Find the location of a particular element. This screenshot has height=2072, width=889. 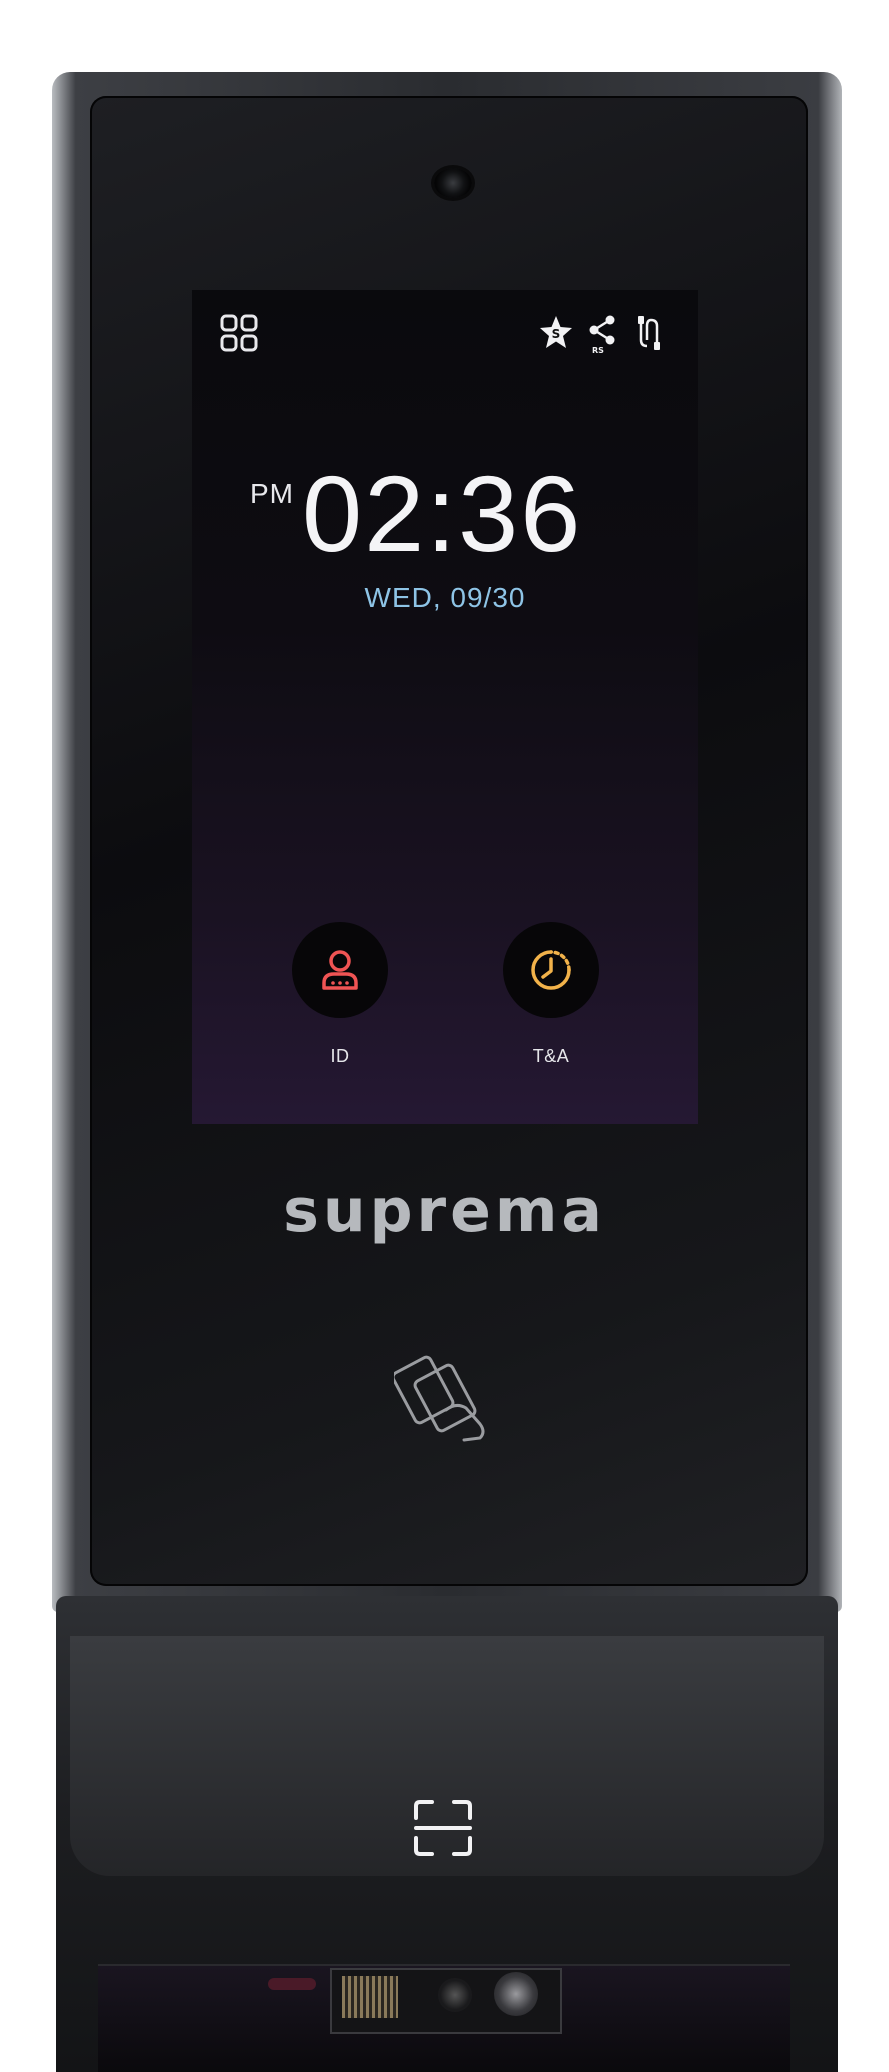

user-id-icon is located at coordinates (340, 970).